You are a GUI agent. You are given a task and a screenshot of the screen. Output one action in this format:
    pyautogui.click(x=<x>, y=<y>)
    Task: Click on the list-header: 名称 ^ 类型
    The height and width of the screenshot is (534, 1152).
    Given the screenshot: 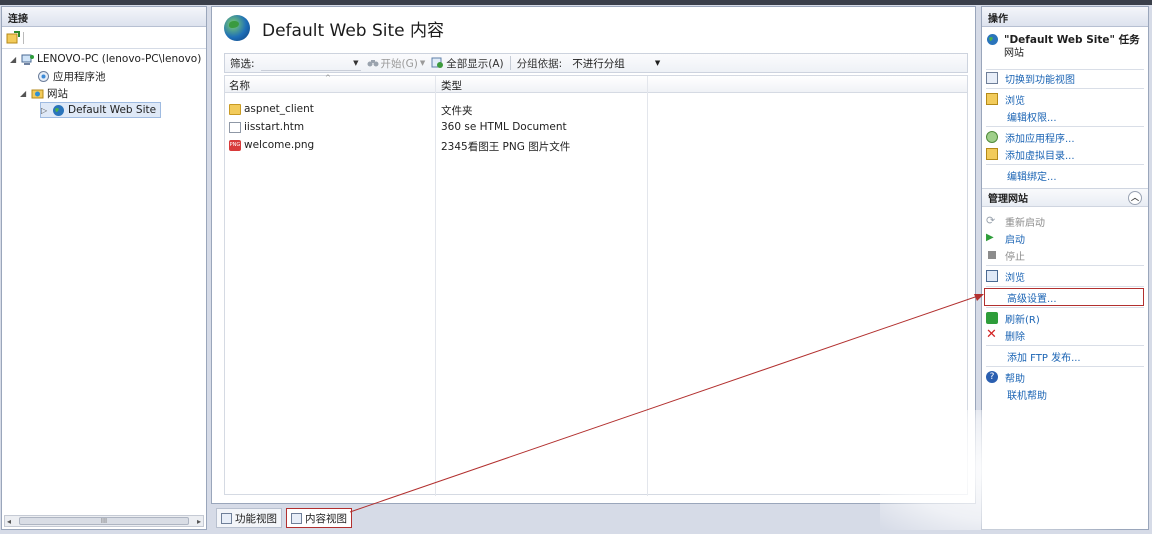 What is the action you would take?
    pyautogui.click(x=596, y=83)
    